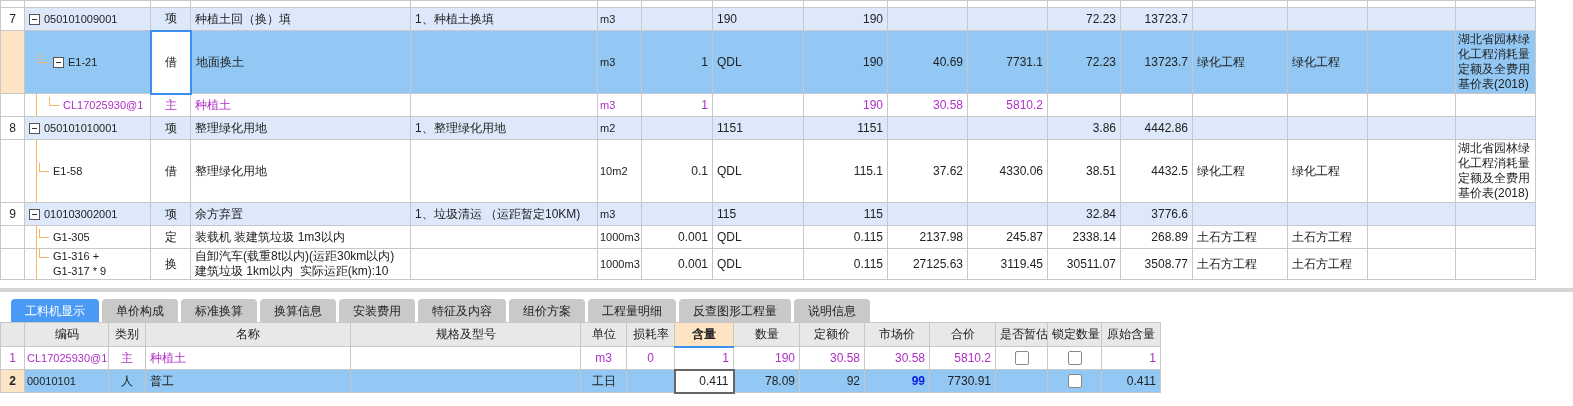 This screenshot has width=1573, height=406. Describe the element at coordinates (832, 334) in the screenshot. I see `column-header: 定额价` at that location.